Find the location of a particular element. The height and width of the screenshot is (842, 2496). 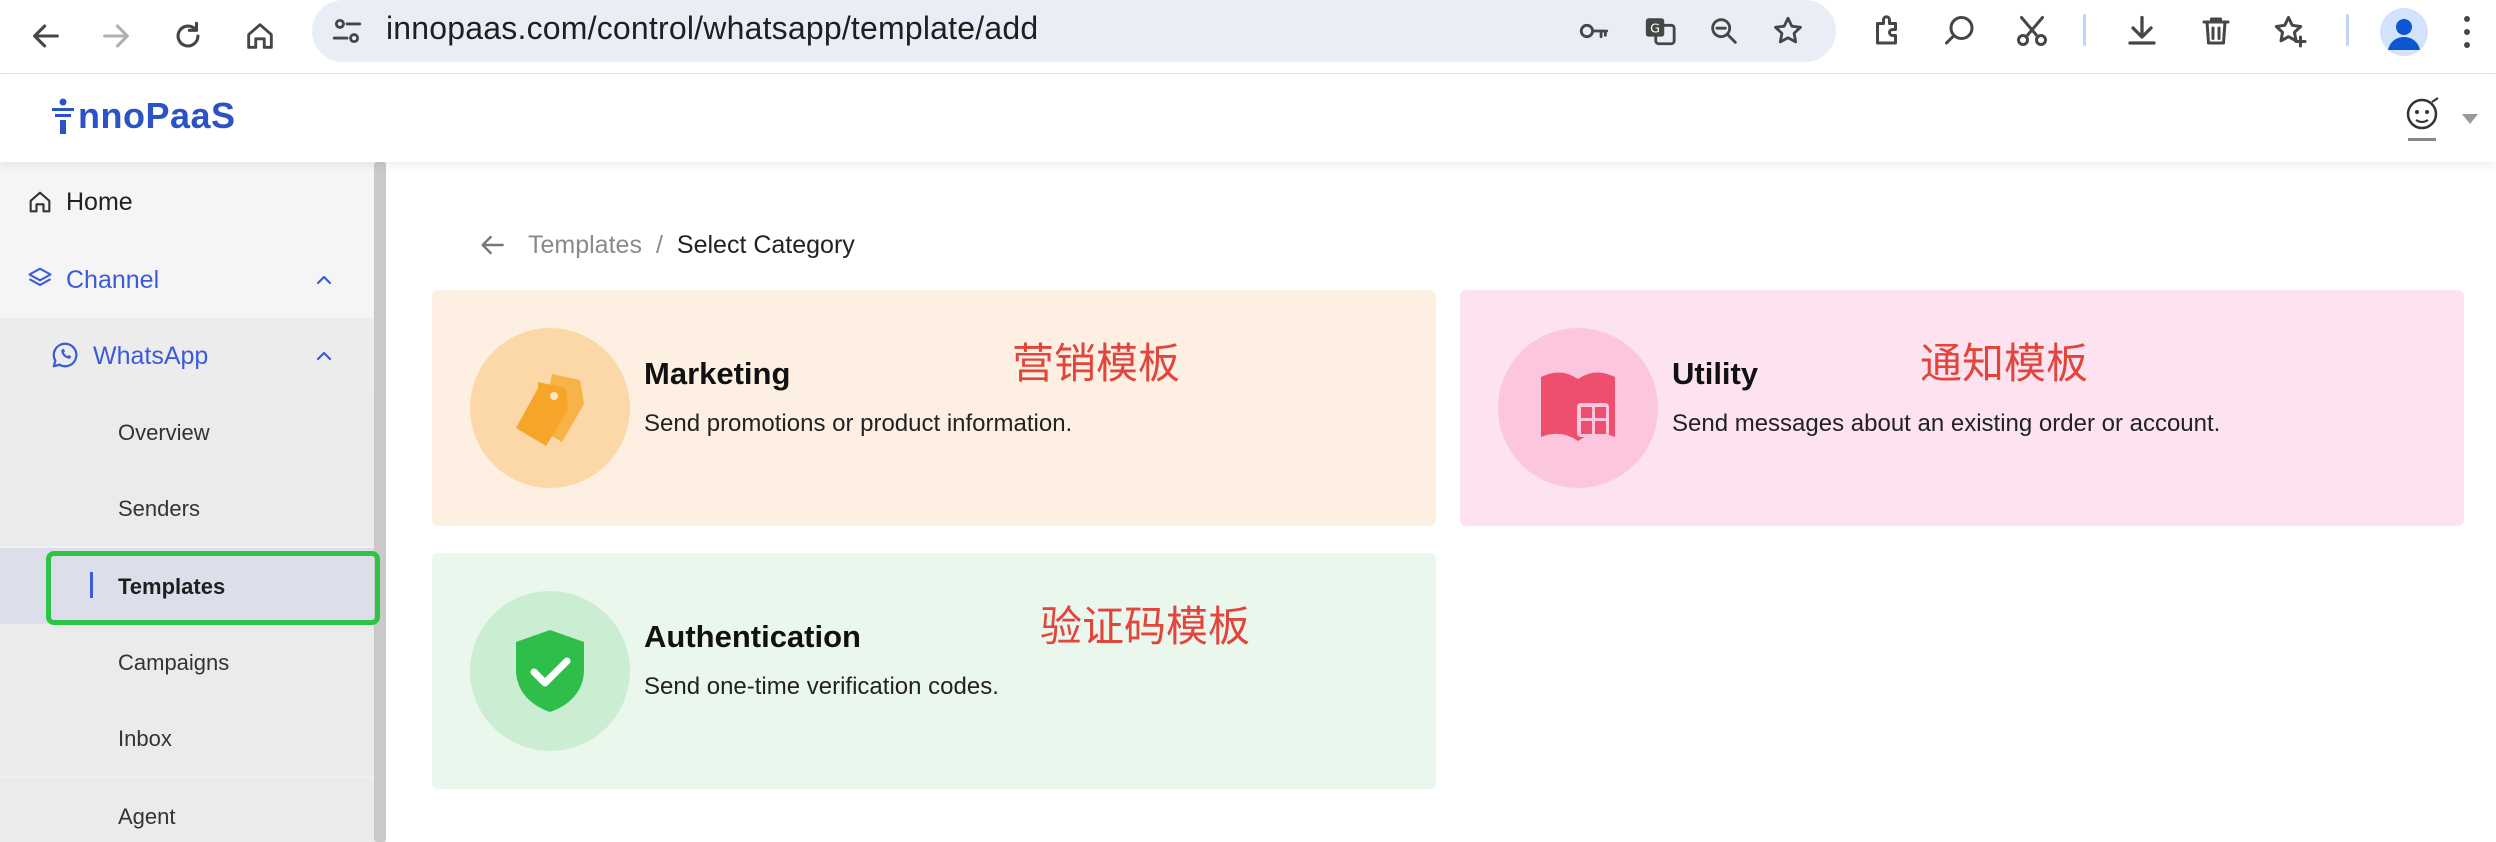

sidebar-item-senders: Senders is located at coordinates (187, 508).